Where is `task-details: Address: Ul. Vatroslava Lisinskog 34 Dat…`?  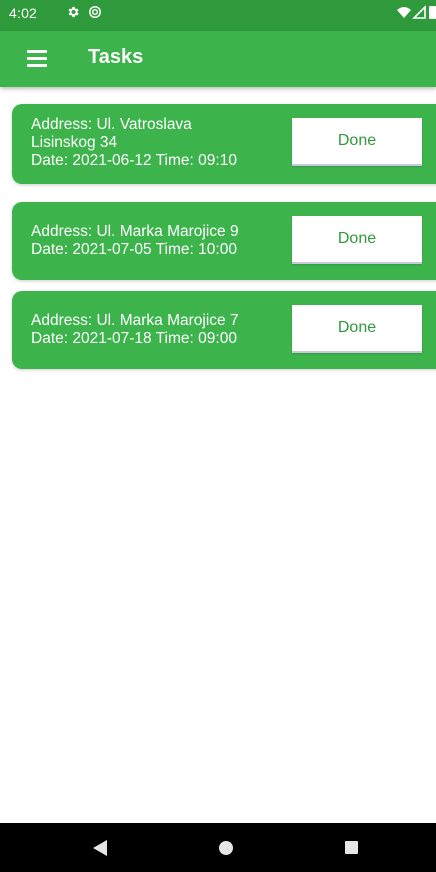
task-details: Address: Ul. Vatroslava Lisinskog 34 Dat… is located at coordinates (157, 143).